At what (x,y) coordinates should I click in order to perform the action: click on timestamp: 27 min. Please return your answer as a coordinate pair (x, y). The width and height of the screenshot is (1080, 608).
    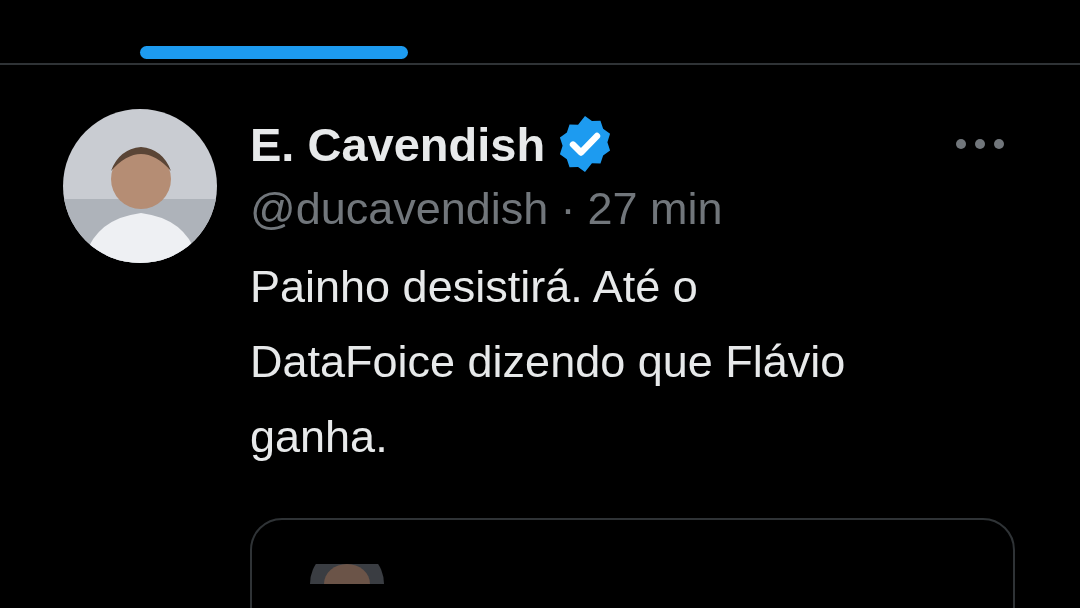
    Looking at the image, I should click on (655, 209).